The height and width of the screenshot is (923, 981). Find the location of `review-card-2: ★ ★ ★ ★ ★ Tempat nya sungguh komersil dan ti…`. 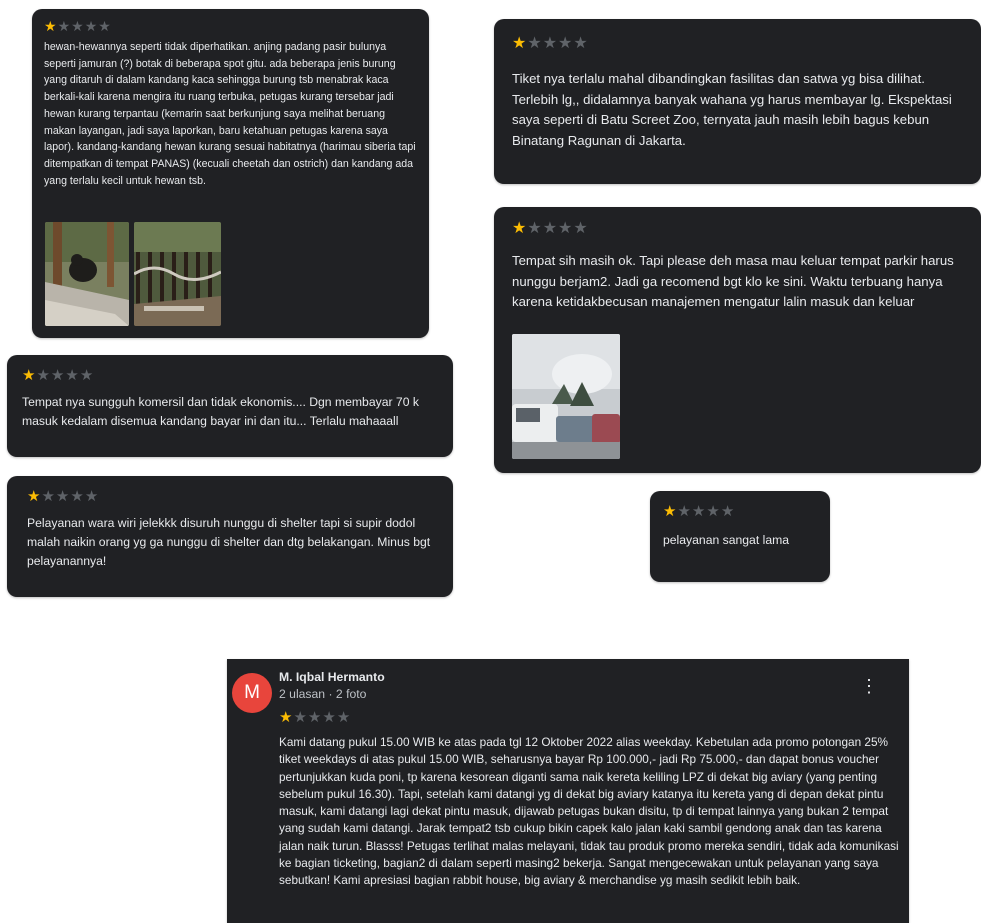

review-card-2: ★ ★ ★ ★ ★ Tempat nya sungguh komersil dan ti… is located at coordinates (230, 406).